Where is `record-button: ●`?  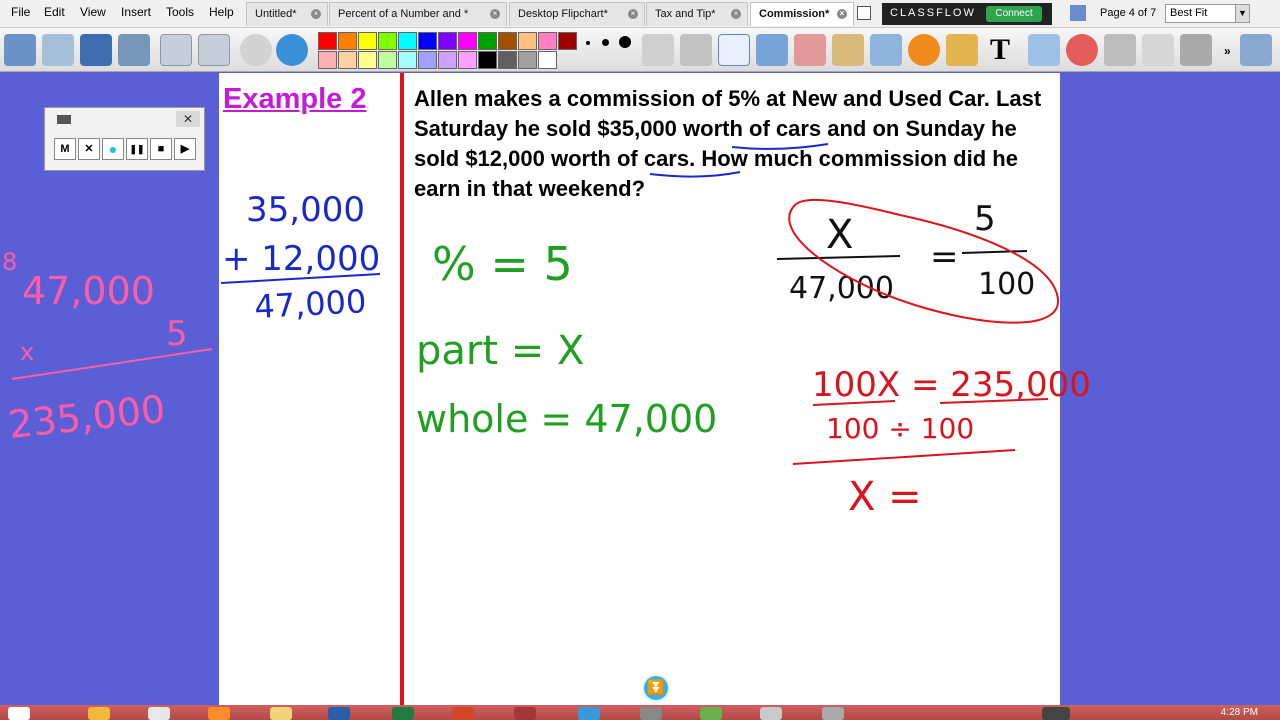
record-button: ● is located at coordinates (113, 149).